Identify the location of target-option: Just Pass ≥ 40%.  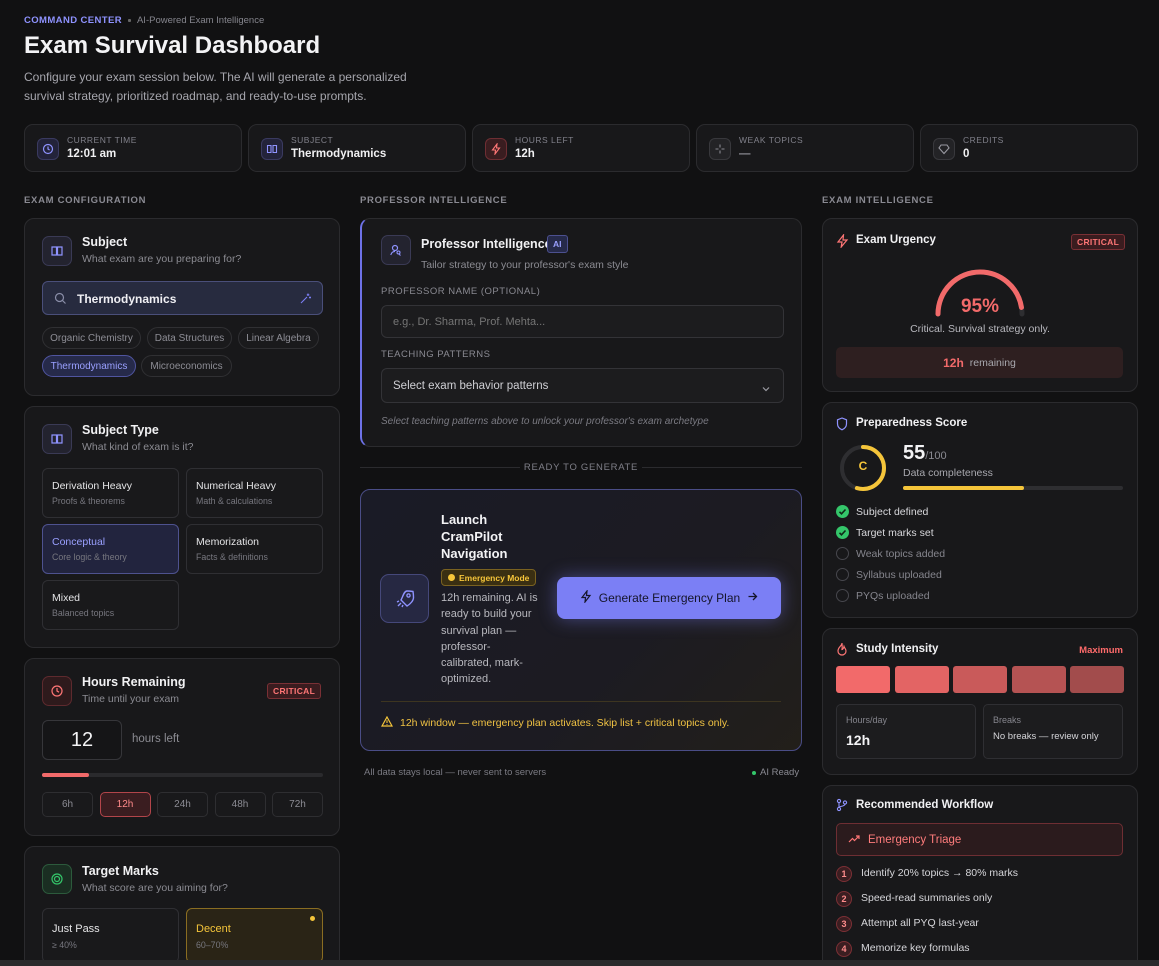
(110, 935).